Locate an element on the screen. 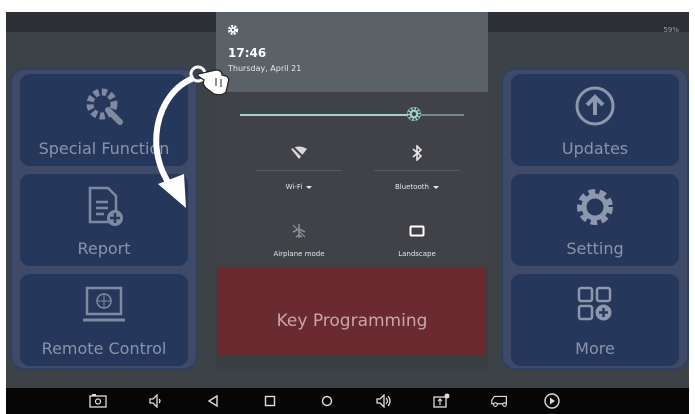  more-button: More is located at coordinates (595, 320).